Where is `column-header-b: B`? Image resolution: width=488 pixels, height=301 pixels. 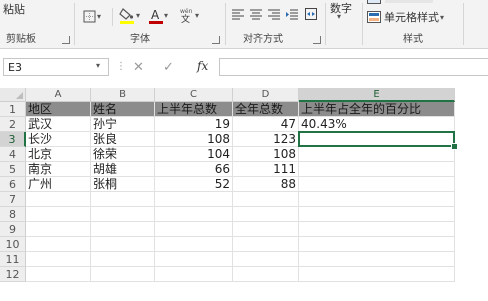
column-header-b: B is located at coordinates (123, 95).